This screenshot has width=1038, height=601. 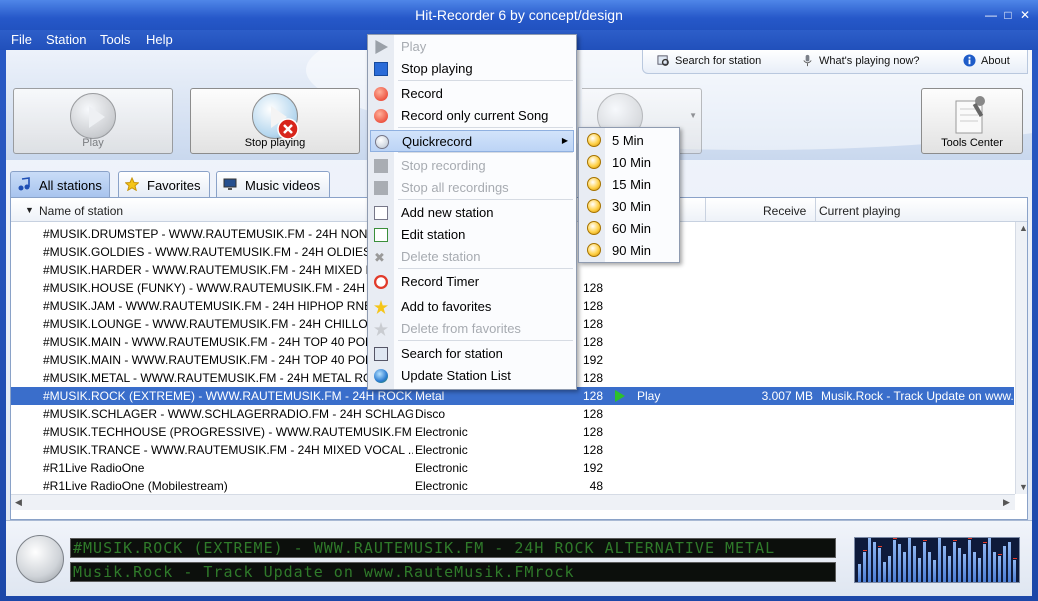 What do you see at coordinates (135, 486) in the screenshot?
I see `cell-name: #R1Live RadioOne (Mobilestream)` at bounding box center [135, 486].